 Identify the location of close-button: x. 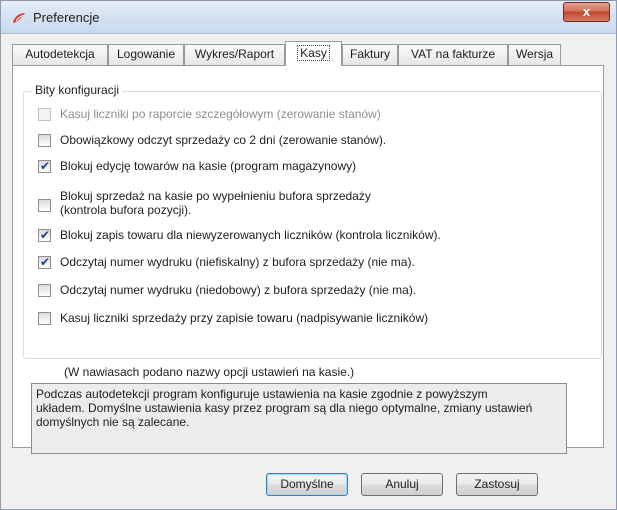
(586, 12).